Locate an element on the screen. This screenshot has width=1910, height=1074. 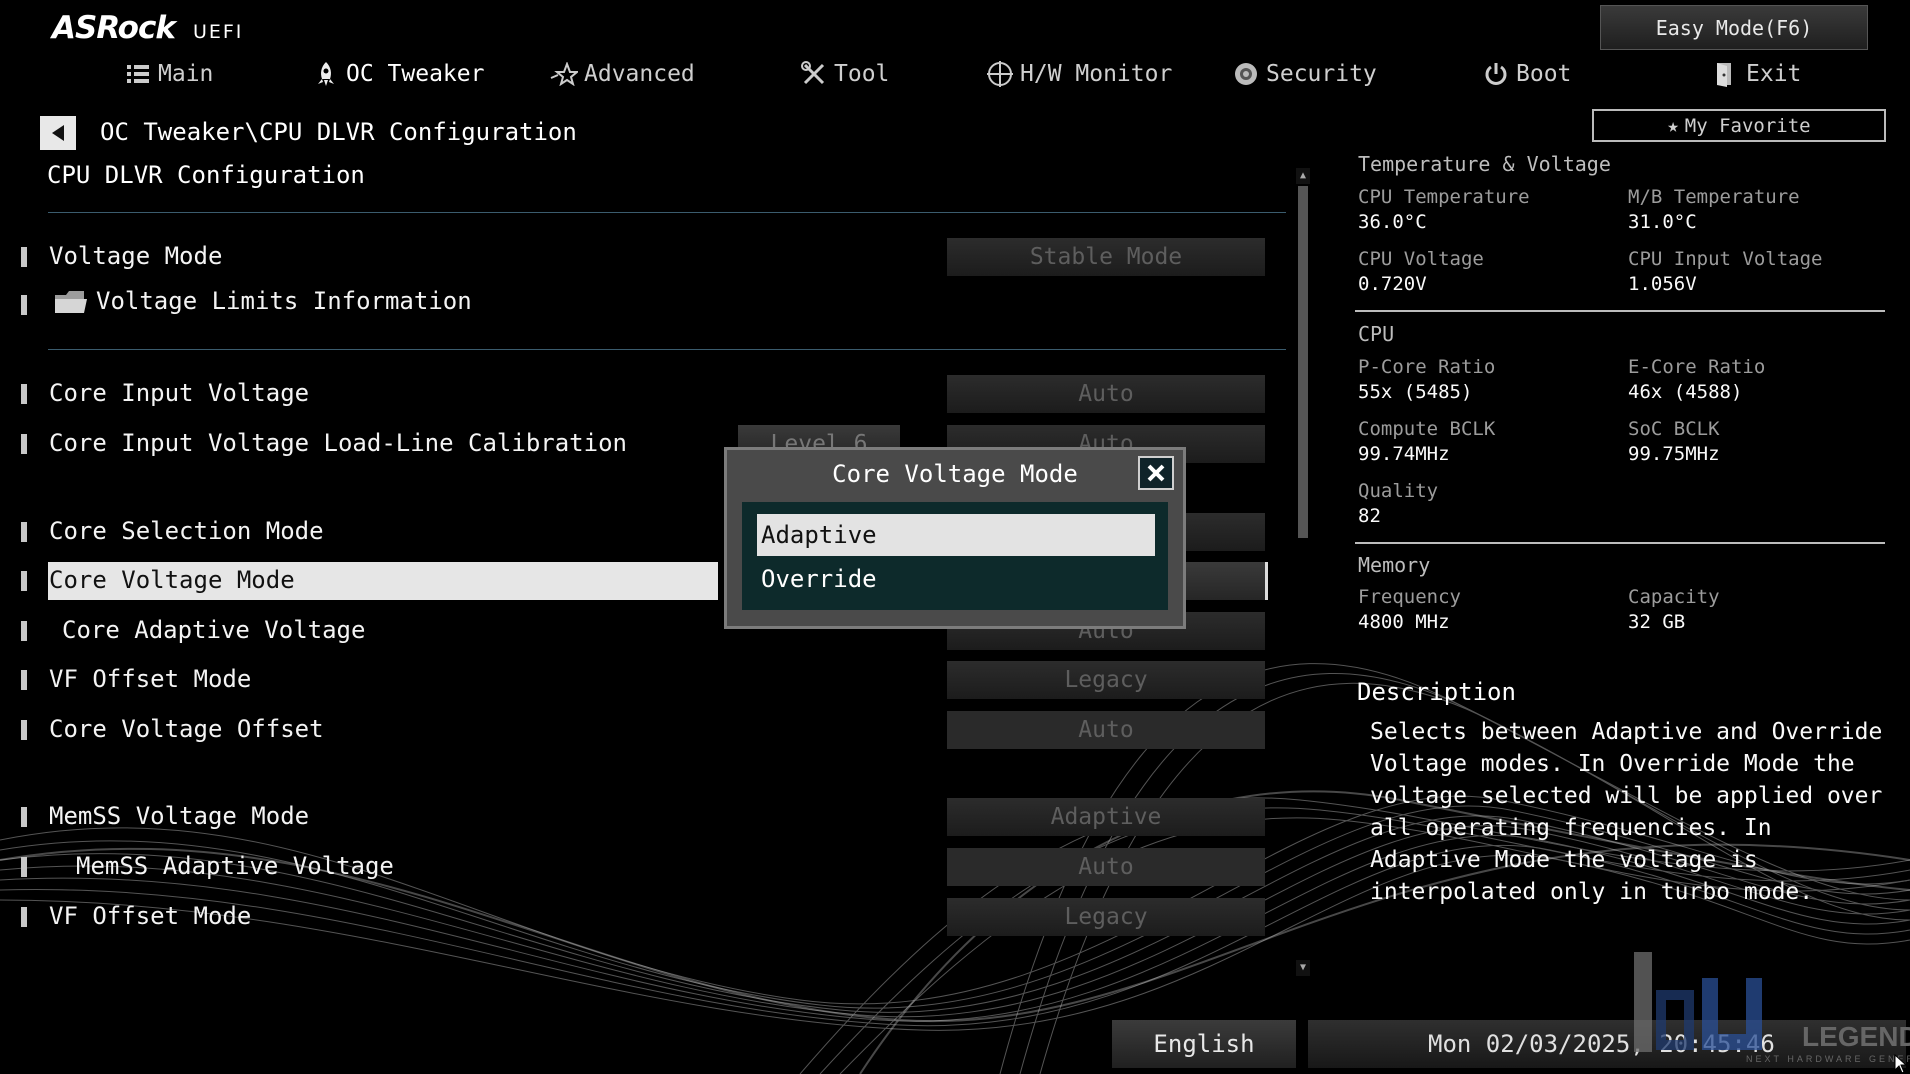
easy-mode-button: Easy Mode(F6) is located at coordinates (1734, 27).